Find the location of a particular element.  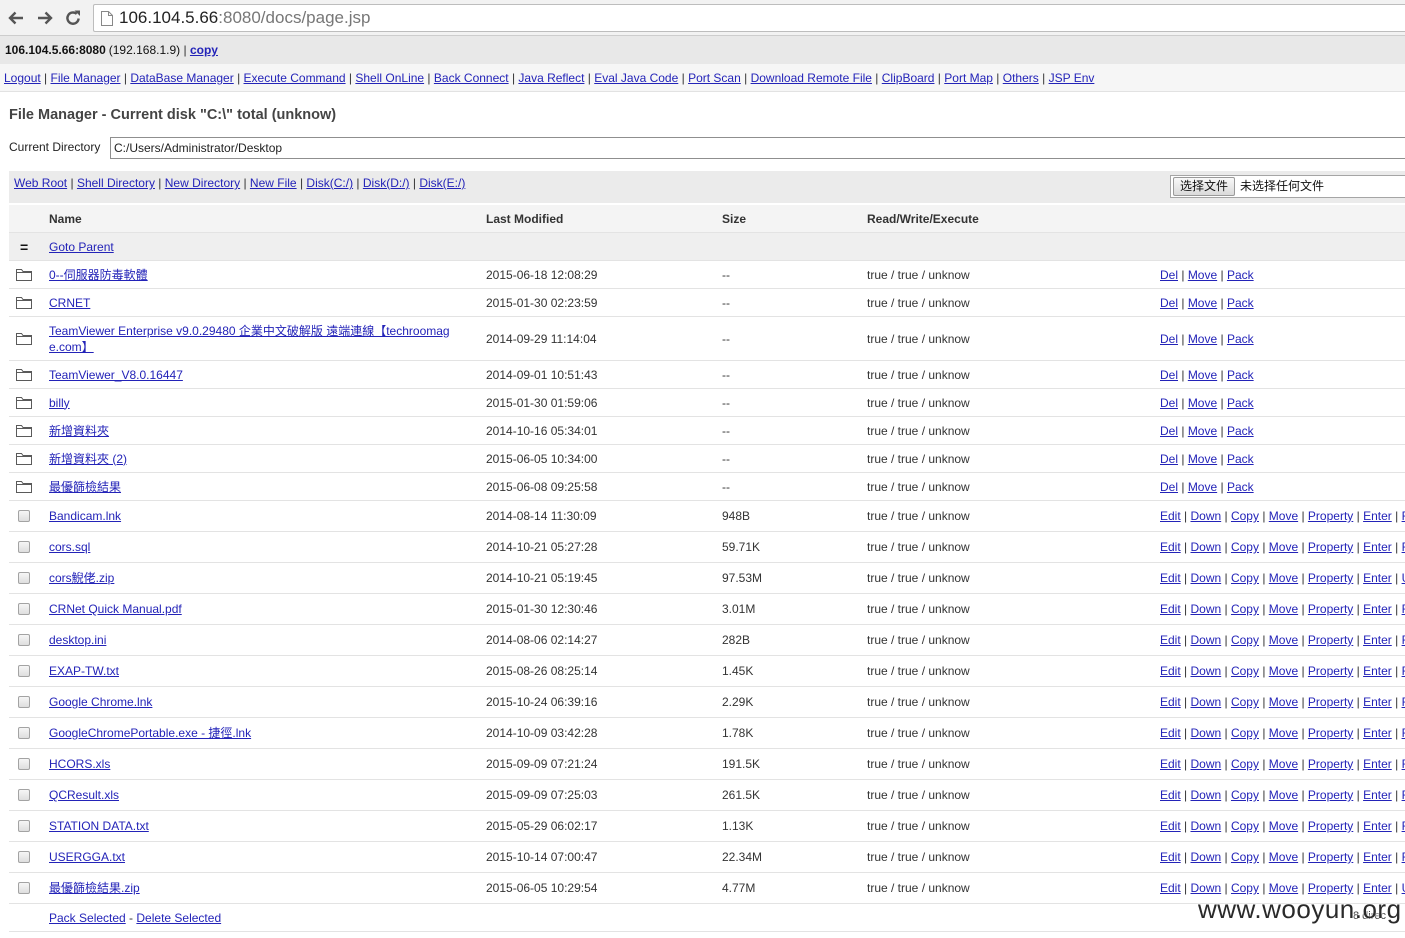

nav-execute-command-link: Execute Command is located at coordinates (295, 78).